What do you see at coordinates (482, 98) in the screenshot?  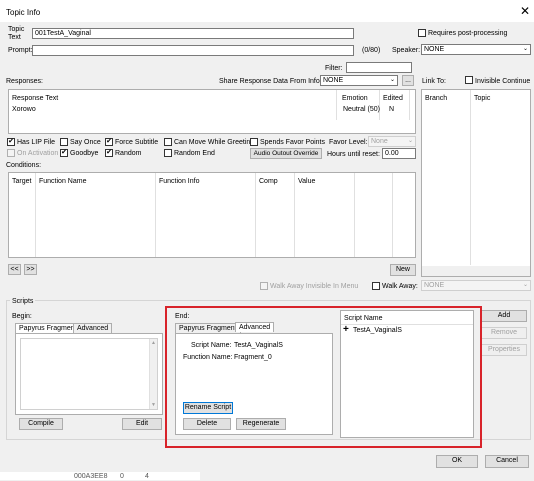 I see `column-header-topic: Topic` at bounding box center [482, 98].